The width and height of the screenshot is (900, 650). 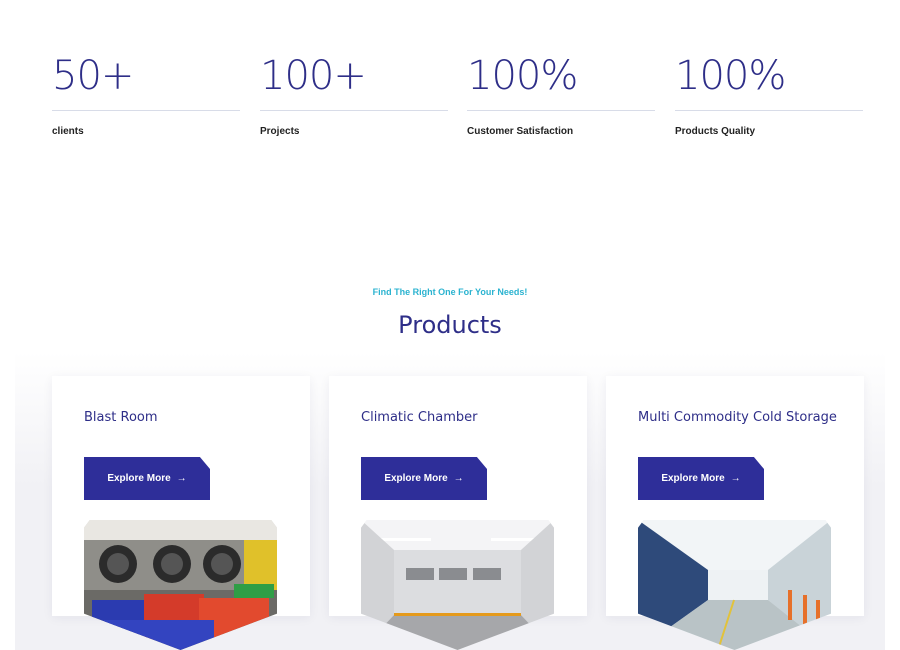 What do you see at coordinates (93, 76) in the screenshot?
I see `stat-value: 50+` at bounding box center [93, 76].